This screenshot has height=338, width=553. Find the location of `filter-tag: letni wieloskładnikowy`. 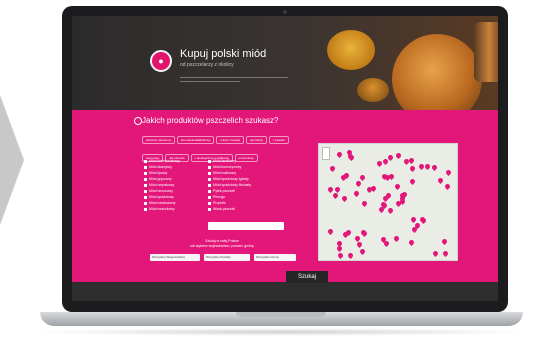

filter-tag: letni wieloskładnikowy is located at coordinates (196, 140).